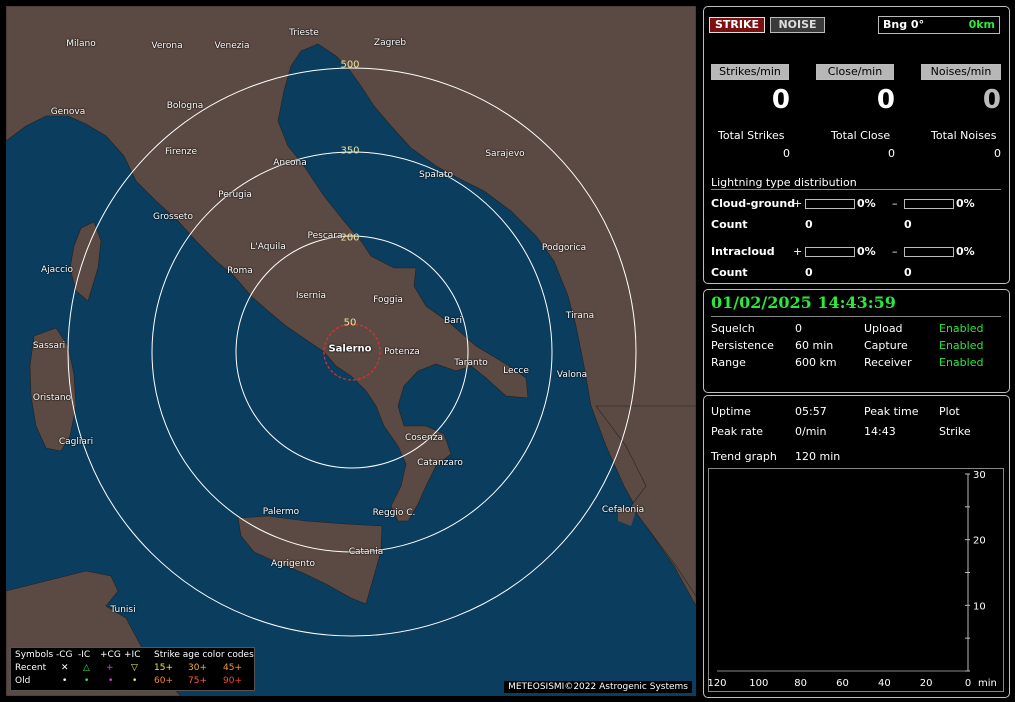  I want to click on total-noises-label: Total Noises, so click(964, 135).